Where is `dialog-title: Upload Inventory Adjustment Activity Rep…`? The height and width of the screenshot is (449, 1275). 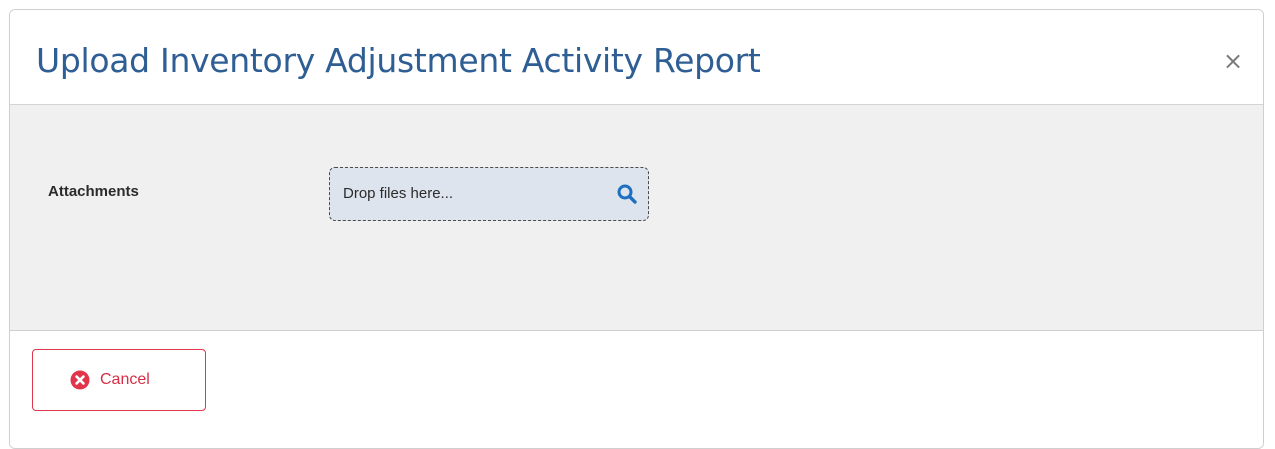
dialog-title: Upload Inventory Adjustment Activity Rep… is located at coordinates (398, 60).